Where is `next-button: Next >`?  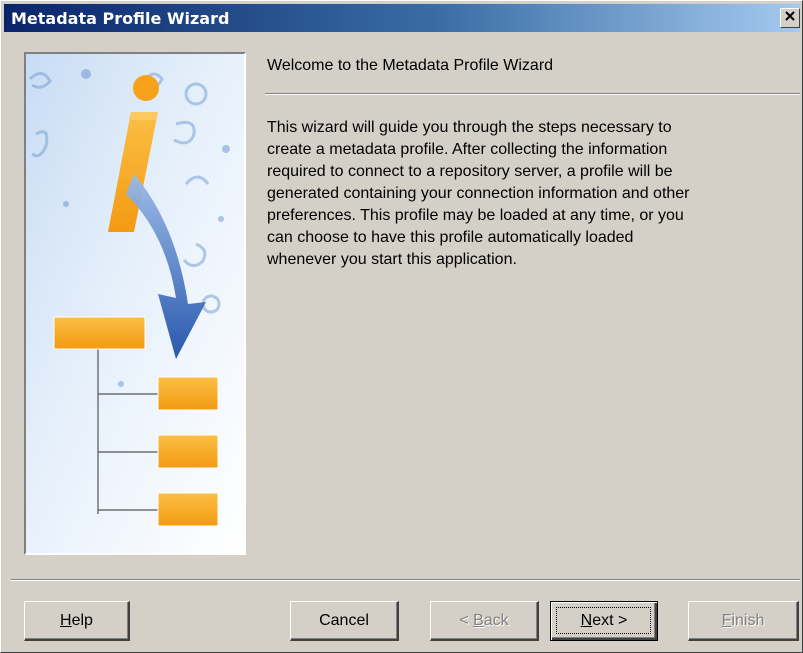 next-button: Next > is located at coordinates (604, 621).